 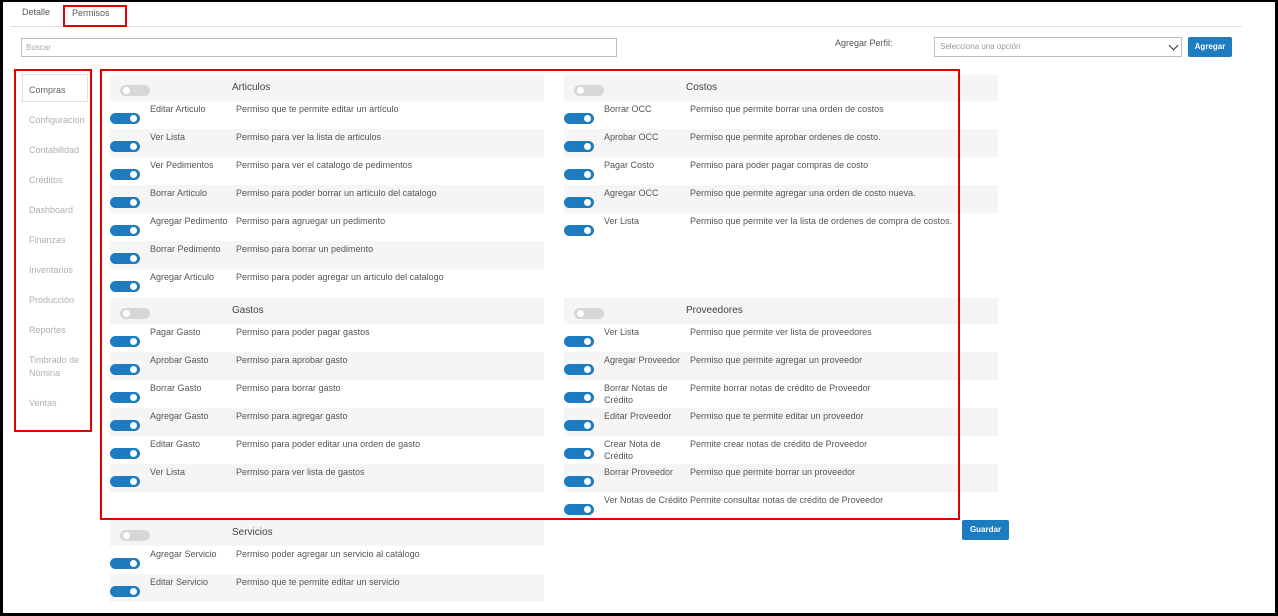 What do you see at coordinates (59, 180) in the screenshot?
I see `nav-item: Créditos` at bounding box center [59, 180].